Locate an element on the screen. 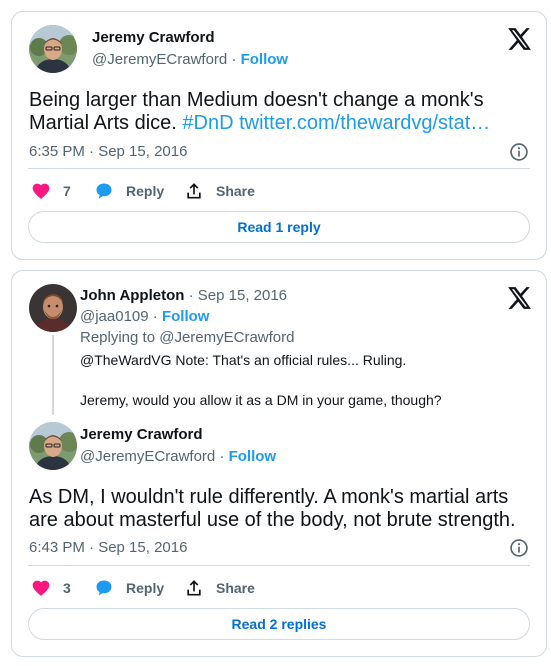  quoted-author-line: John Appleton · Sep 15, 2016 is located at coordinates (183, 295).